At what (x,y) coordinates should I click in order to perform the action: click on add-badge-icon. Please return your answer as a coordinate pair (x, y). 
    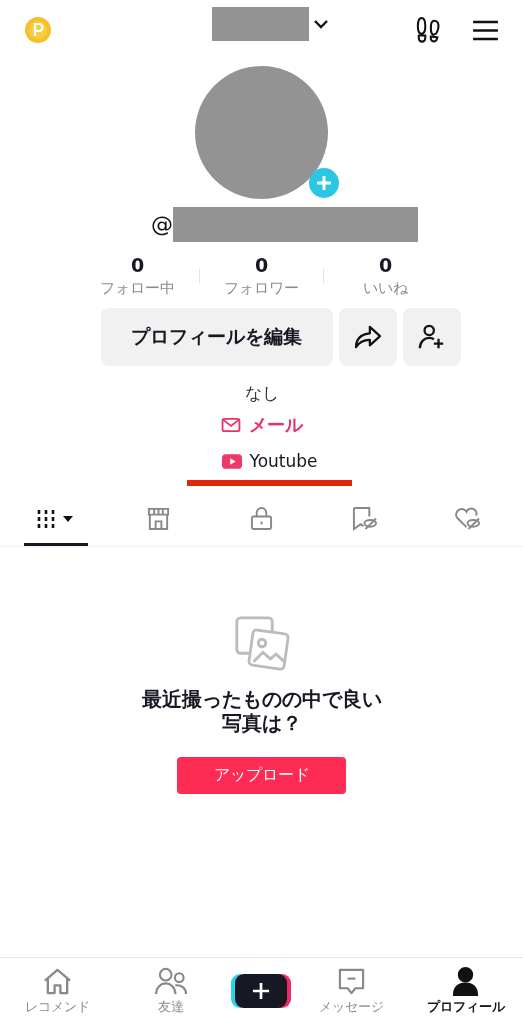
    Looking at the image, I should click on (324, 183).